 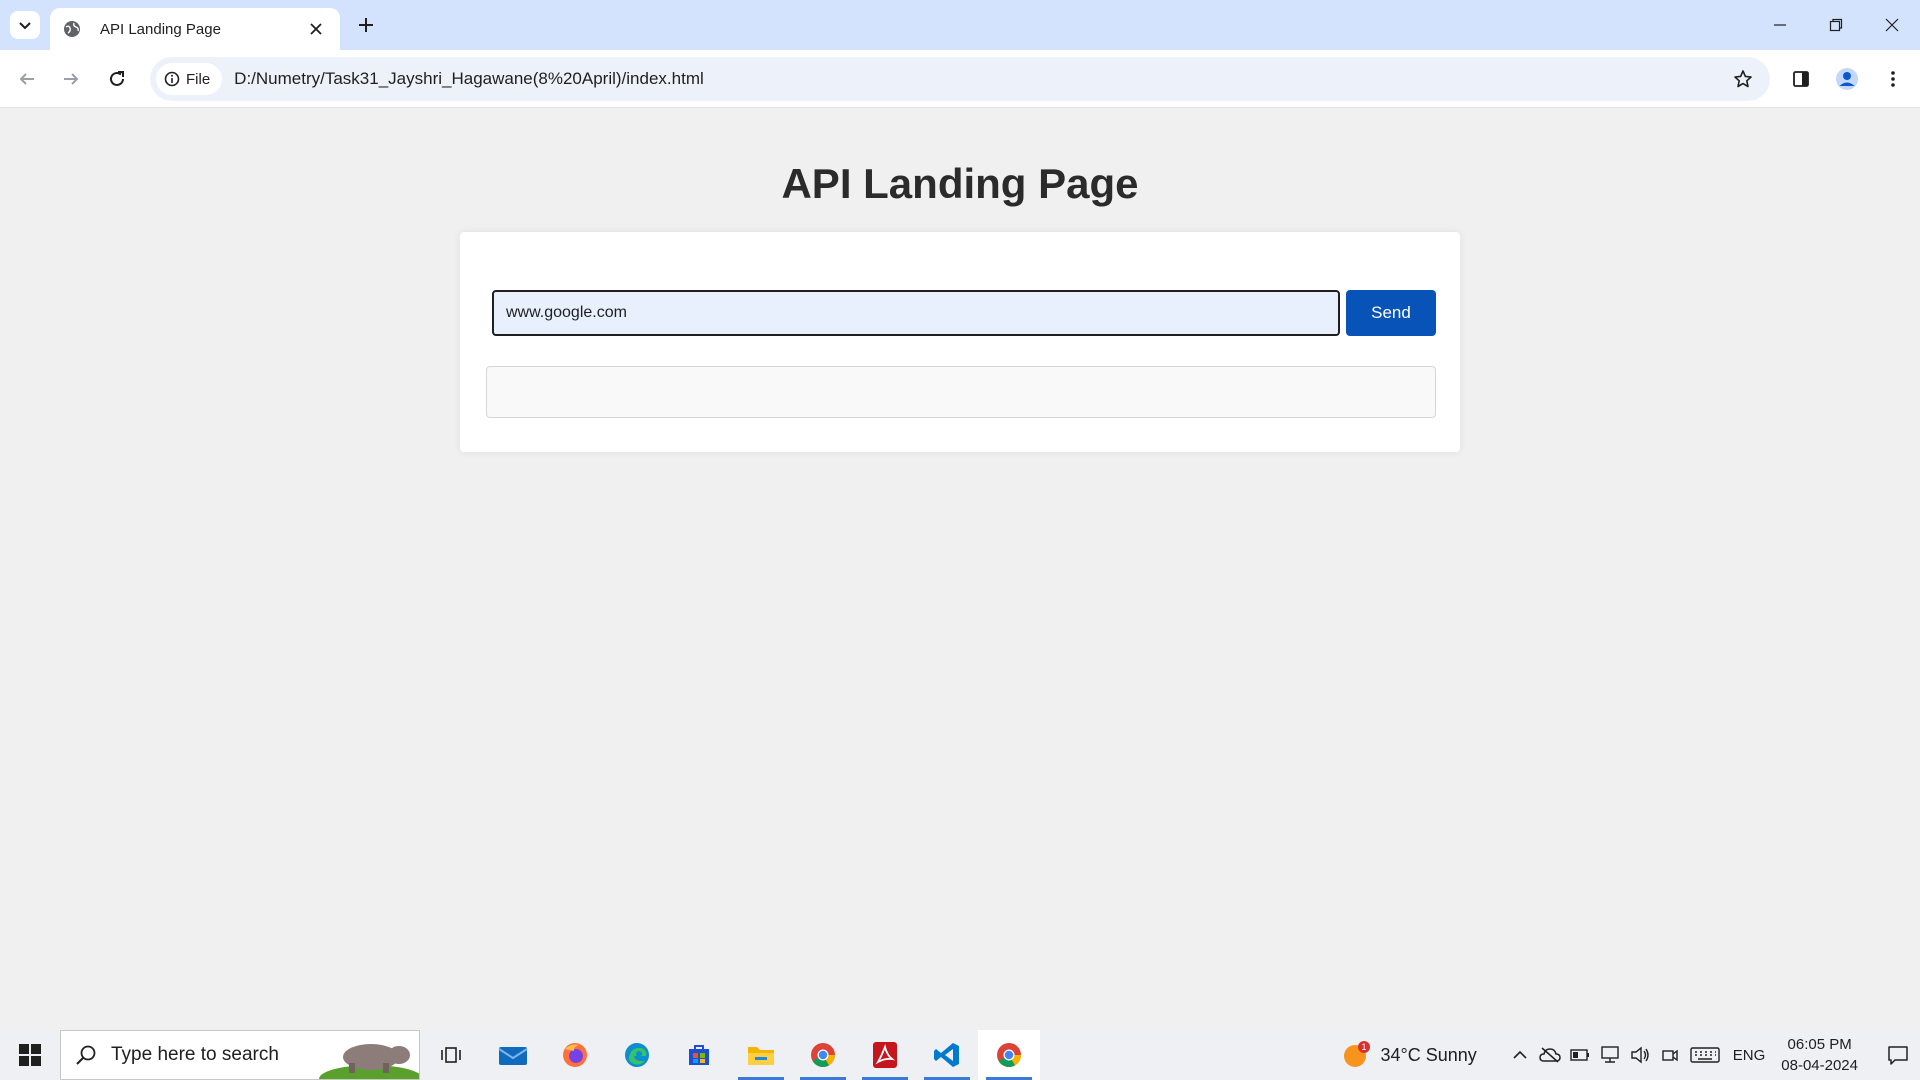 I want to click on reload-icon, so click(x=117, y=78).